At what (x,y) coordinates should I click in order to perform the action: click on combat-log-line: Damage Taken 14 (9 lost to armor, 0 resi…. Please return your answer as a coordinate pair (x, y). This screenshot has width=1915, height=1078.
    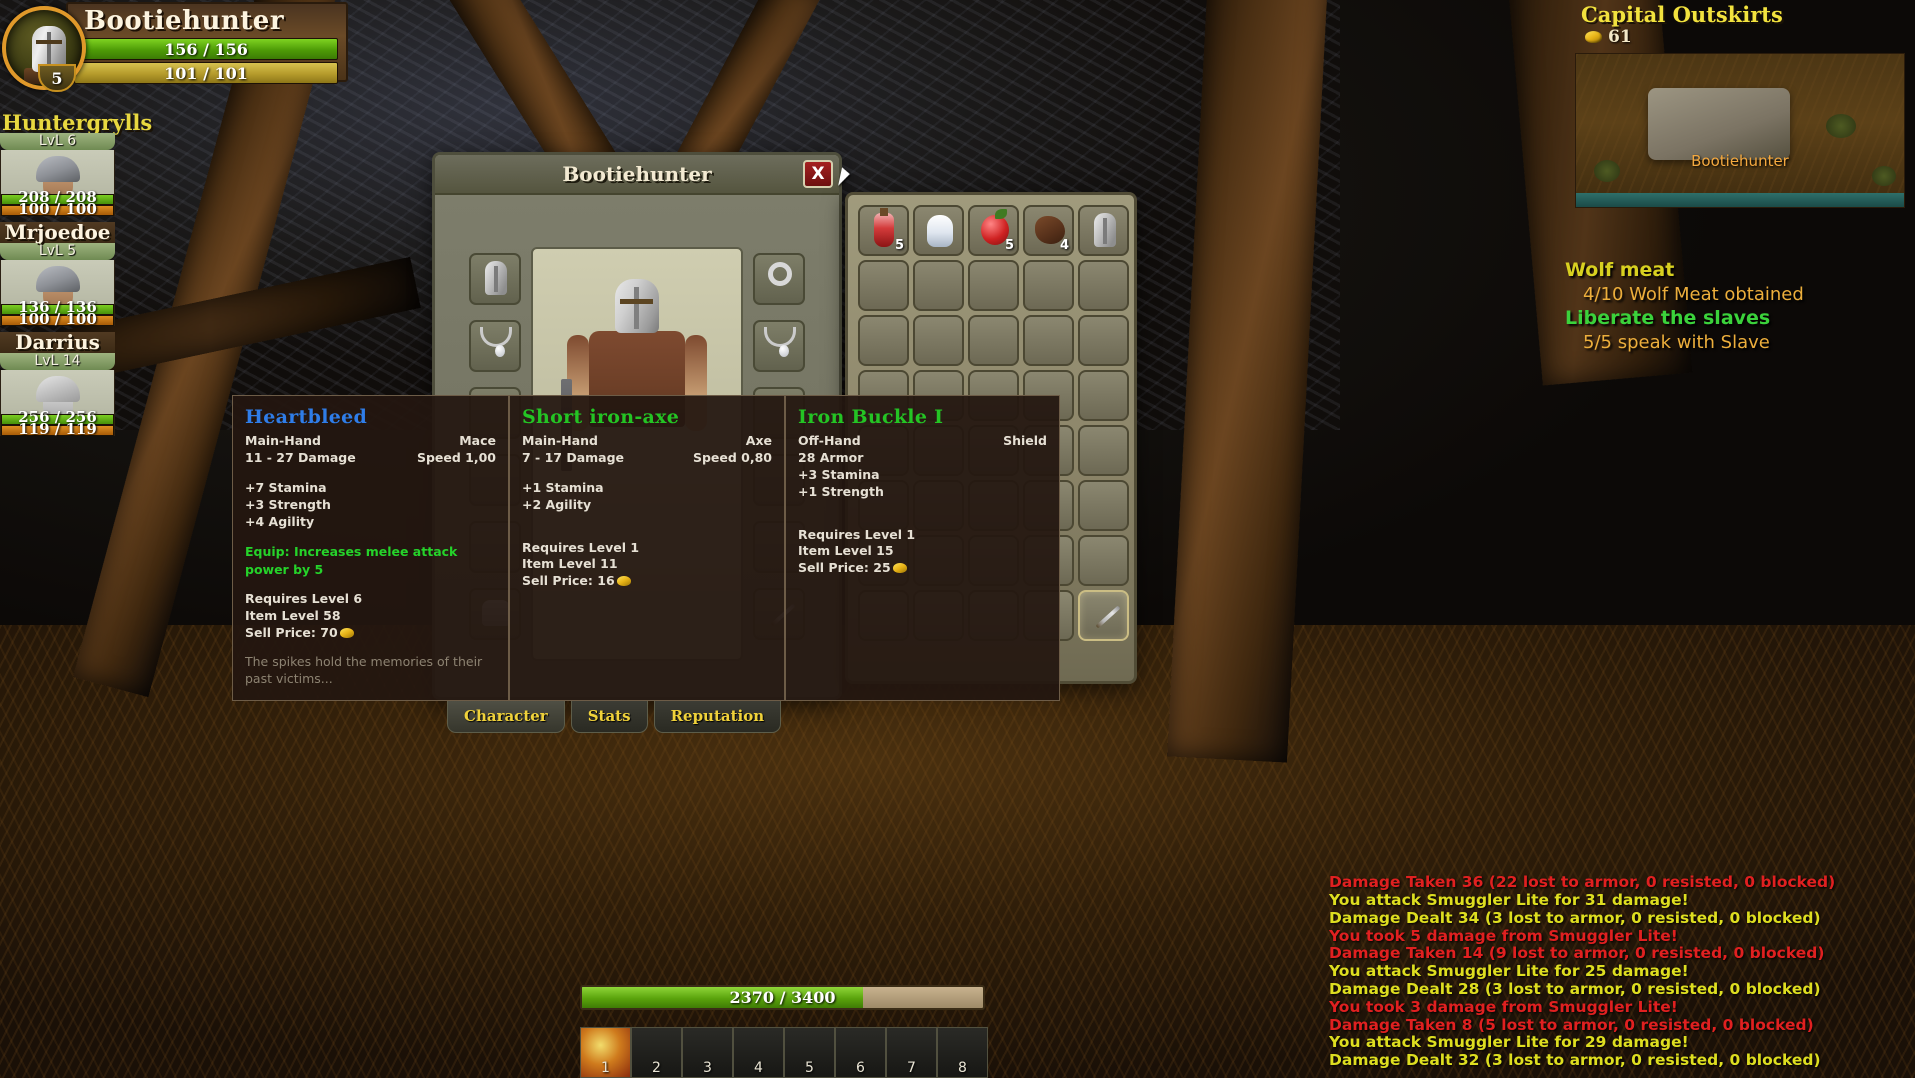
    Looking at the image, I should click on (1577, 953).